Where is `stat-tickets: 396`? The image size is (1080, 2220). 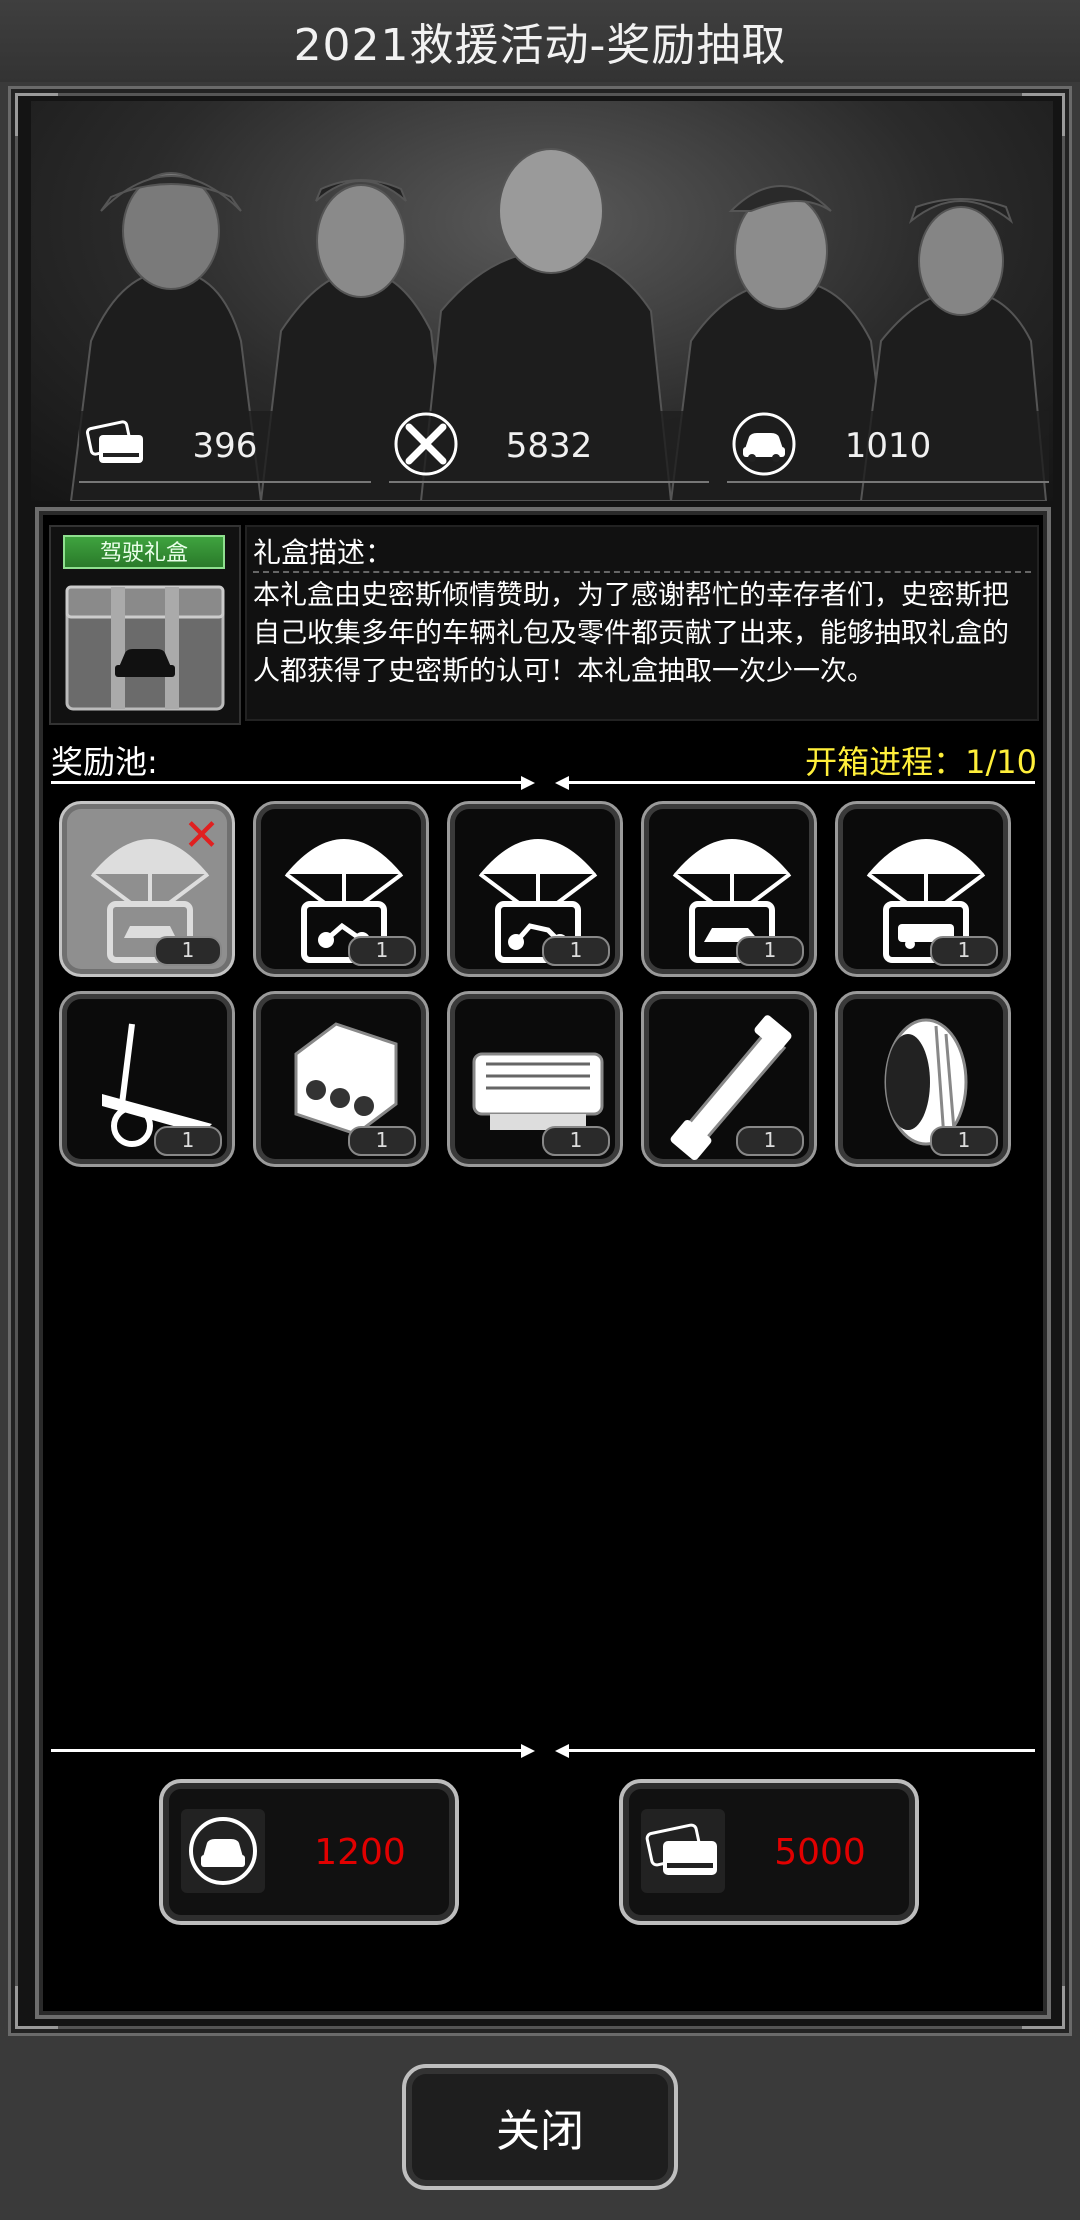
stat-tickets: 396 is located at coordinates (225, 447).